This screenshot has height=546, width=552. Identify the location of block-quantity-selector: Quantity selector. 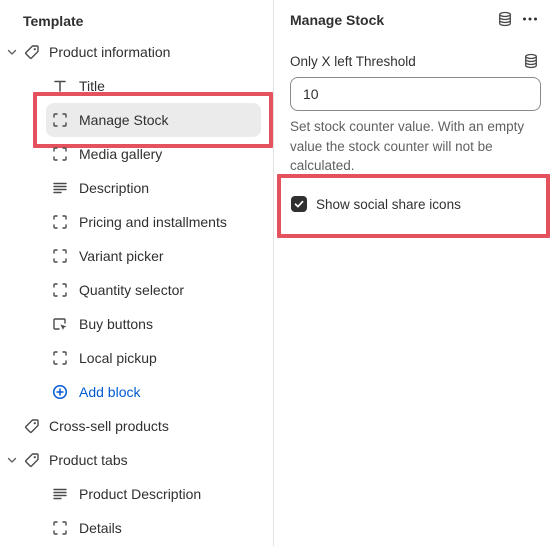
(117, 290).